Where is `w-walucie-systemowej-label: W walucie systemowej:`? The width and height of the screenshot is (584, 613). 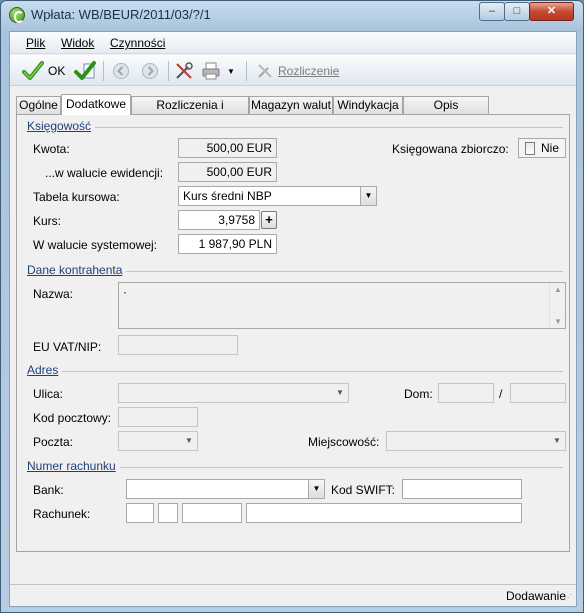
w-walucie-systemowej-label: W walucie systemowej: is located at coordinates (95, 245).